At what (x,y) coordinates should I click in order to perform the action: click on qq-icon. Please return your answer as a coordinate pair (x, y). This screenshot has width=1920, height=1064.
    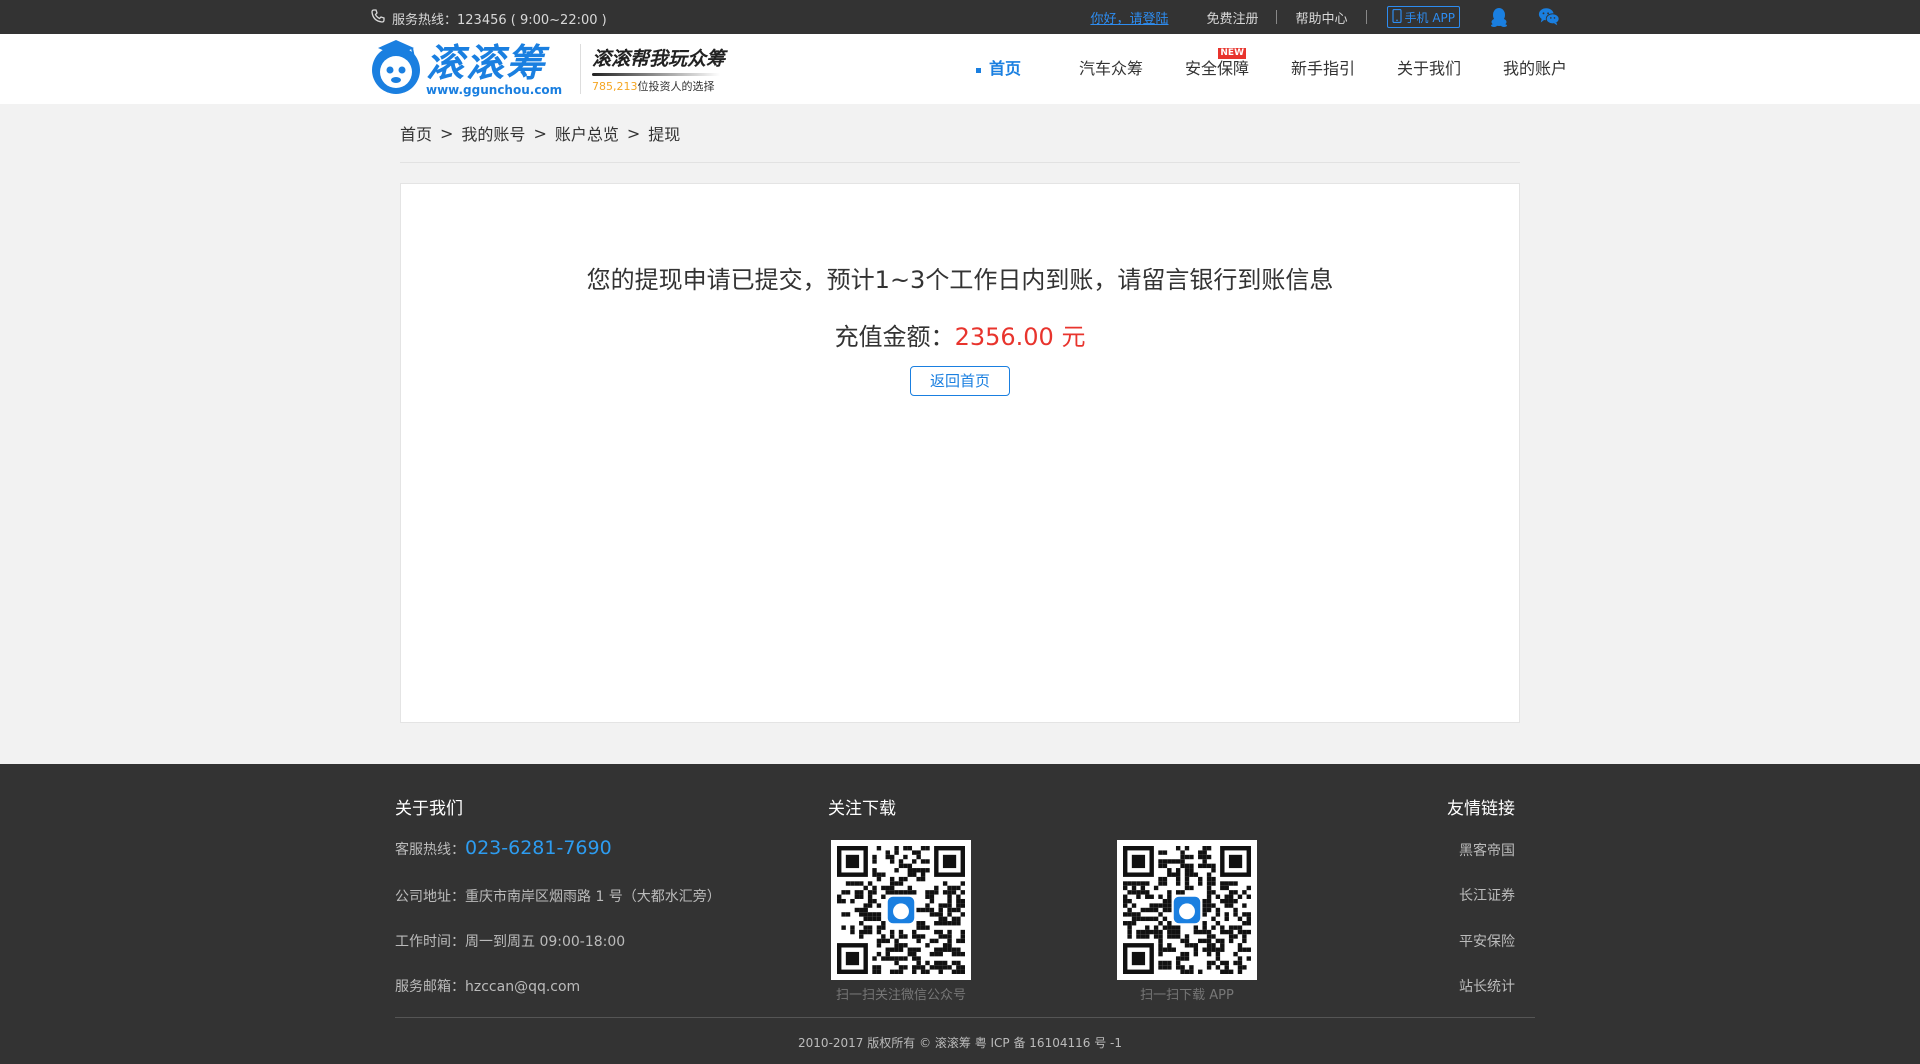
    Looking at the image, I should click on (1499, 17).